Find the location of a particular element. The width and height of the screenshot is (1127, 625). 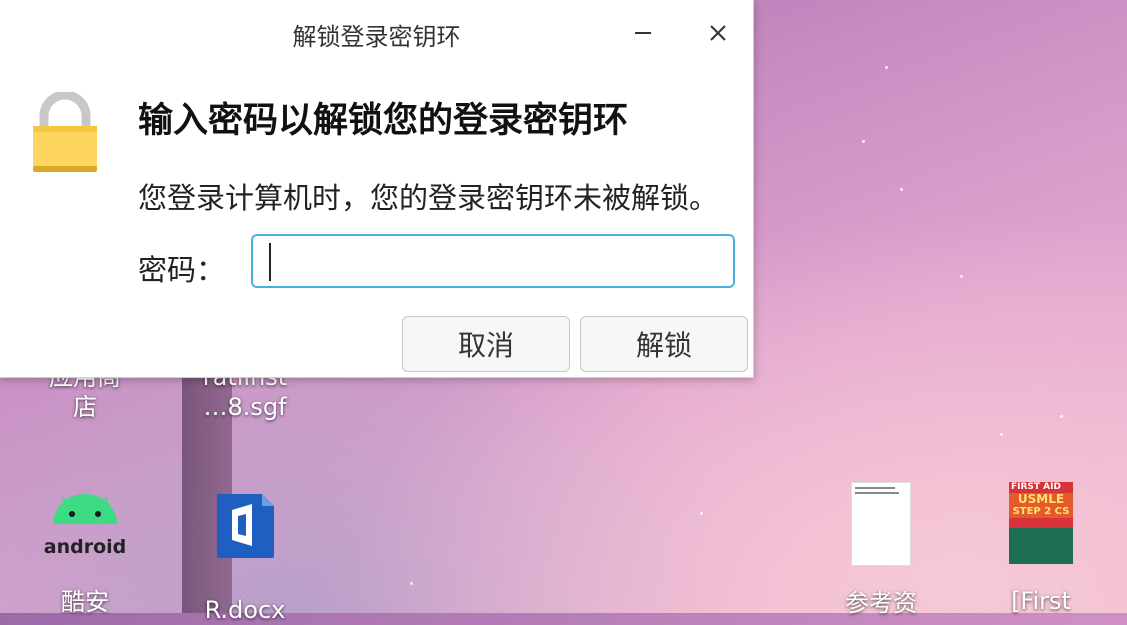

desktop-icon-label: 店 is located at coordinates (85, 407).